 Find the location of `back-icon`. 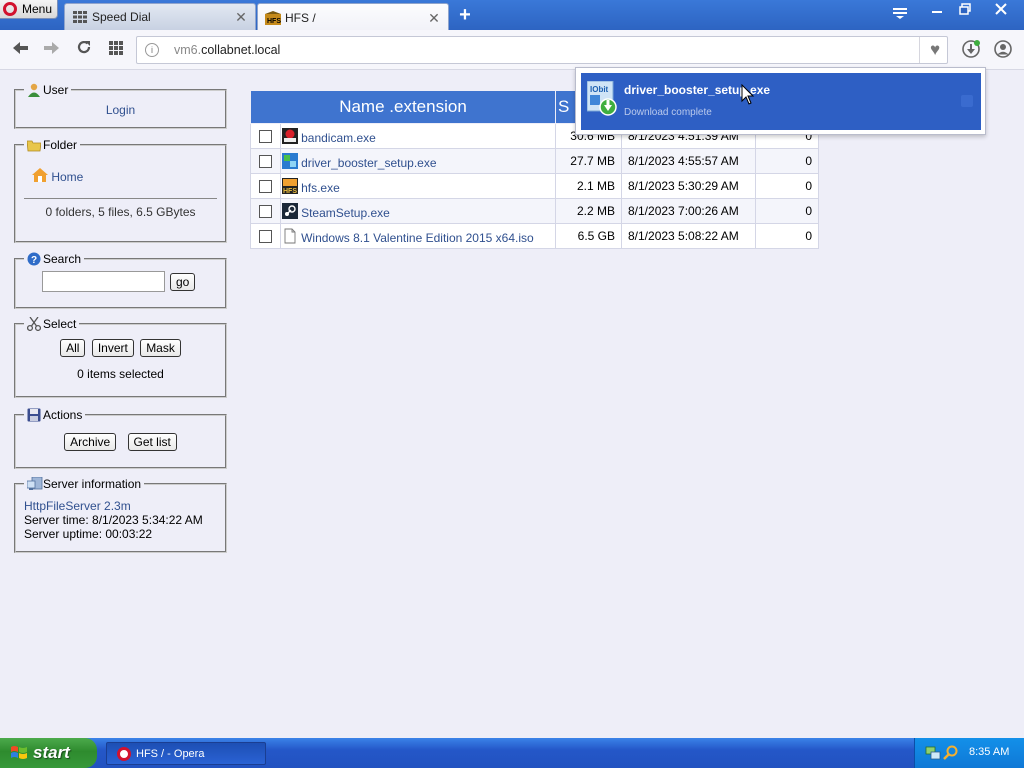

back-icon is located at coordinates (21, 50).